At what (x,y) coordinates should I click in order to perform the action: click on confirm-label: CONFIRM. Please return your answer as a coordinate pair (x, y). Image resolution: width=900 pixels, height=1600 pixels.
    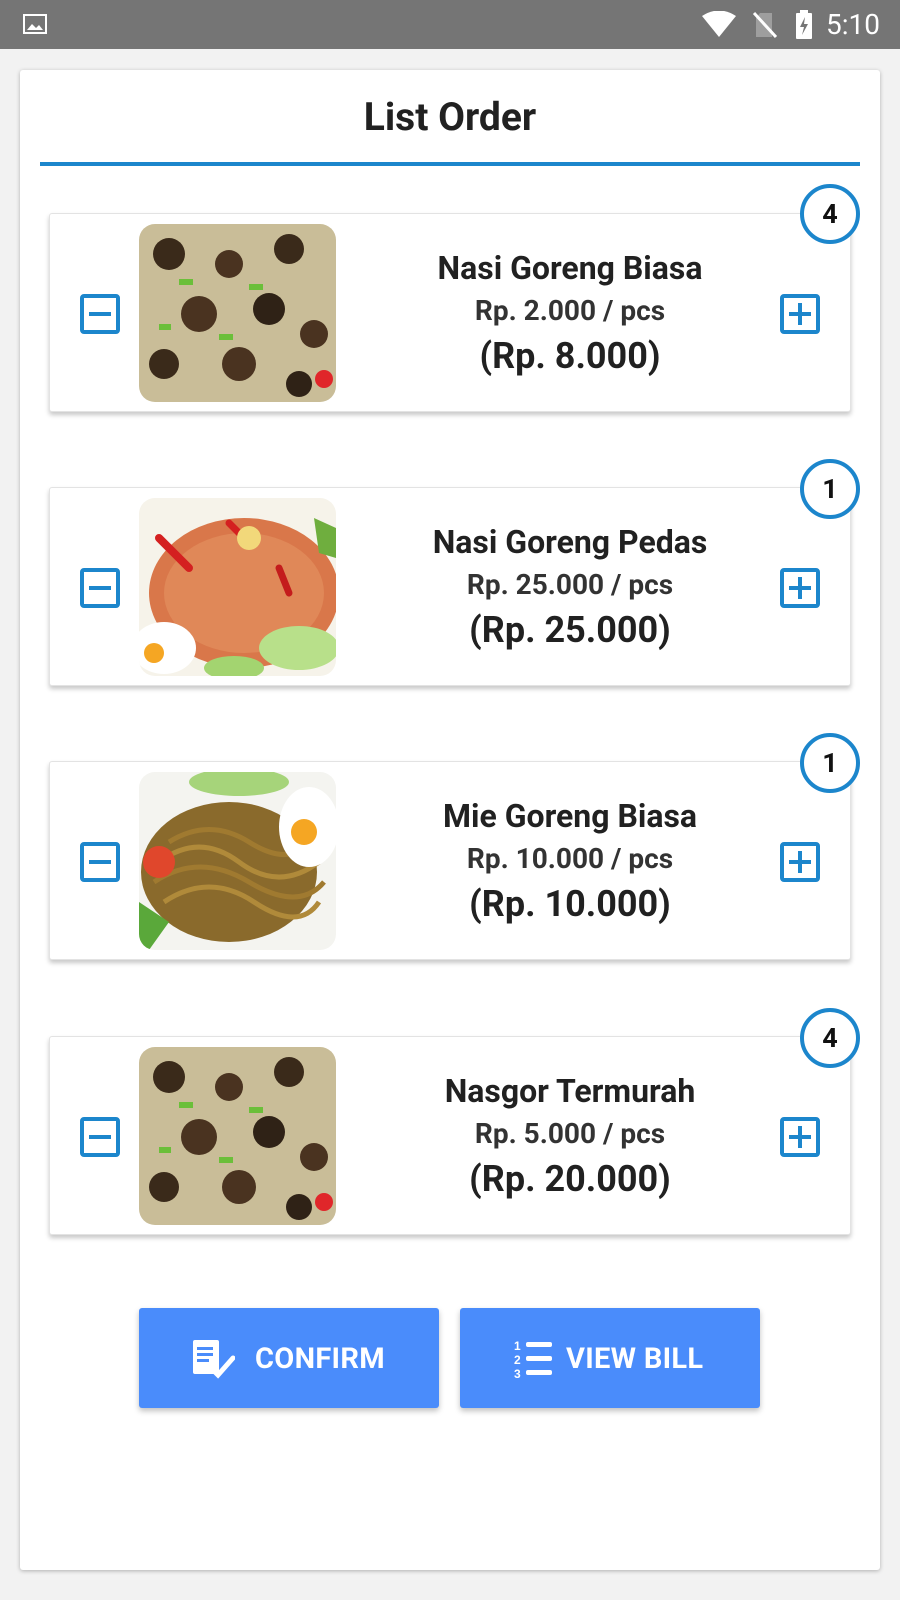
    Looking at the image, I should click on (320, 1359).